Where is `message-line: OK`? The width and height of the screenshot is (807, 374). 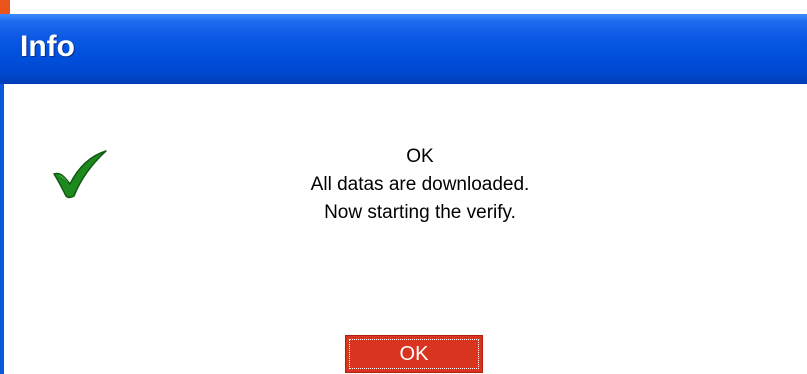 message-line: OK is located at coordinates (420, 156).